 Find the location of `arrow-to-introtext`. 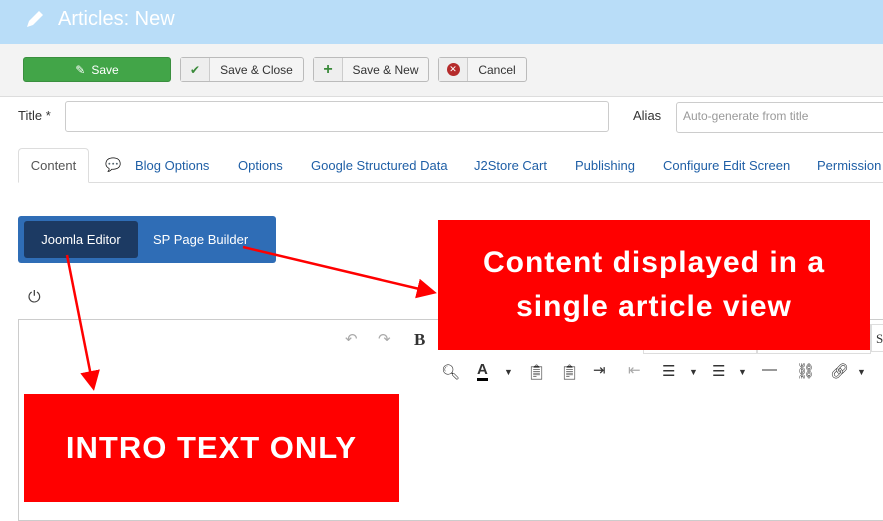

arrow-to-introtext is located at coordinates (82, 322).